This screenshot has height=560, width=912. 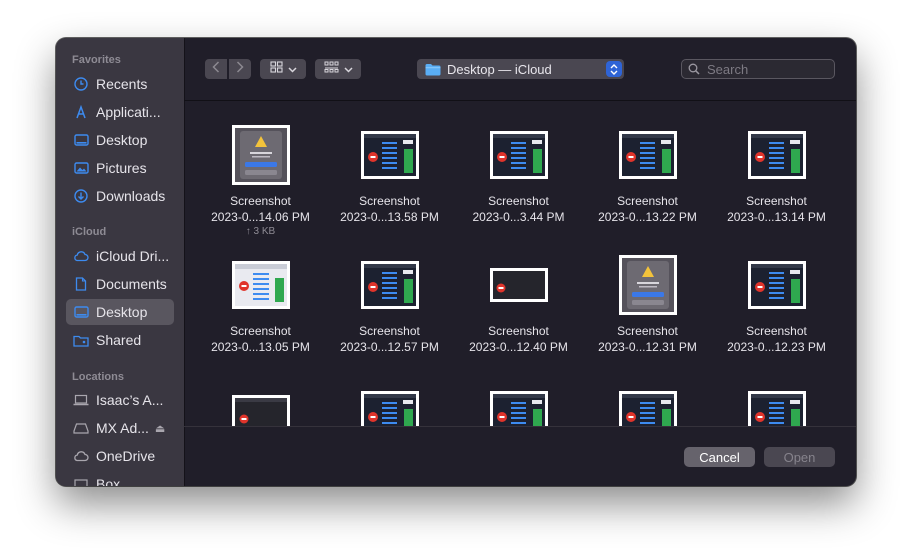 What do you see at coordinates (389, 188) in the screenshot?
I see `file-item: Screenshot 2023-0...13.58 PM` at bounding box center [389, 188].